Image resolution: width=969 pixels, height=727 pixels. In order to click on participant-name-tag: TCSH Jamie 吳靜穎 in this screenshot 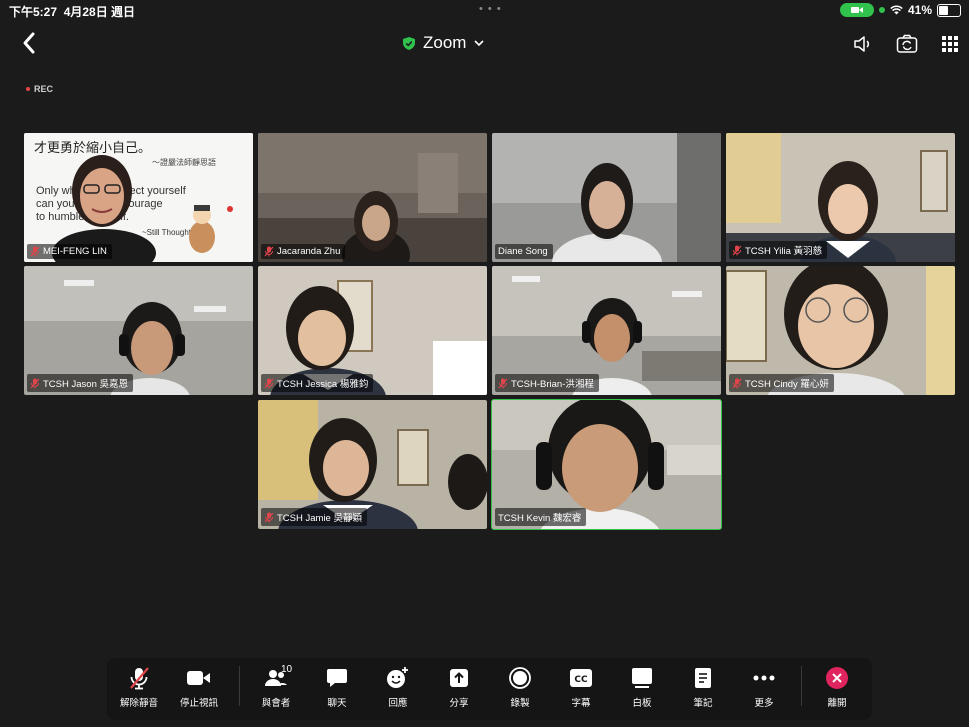, I will do `click(314, 517)`.